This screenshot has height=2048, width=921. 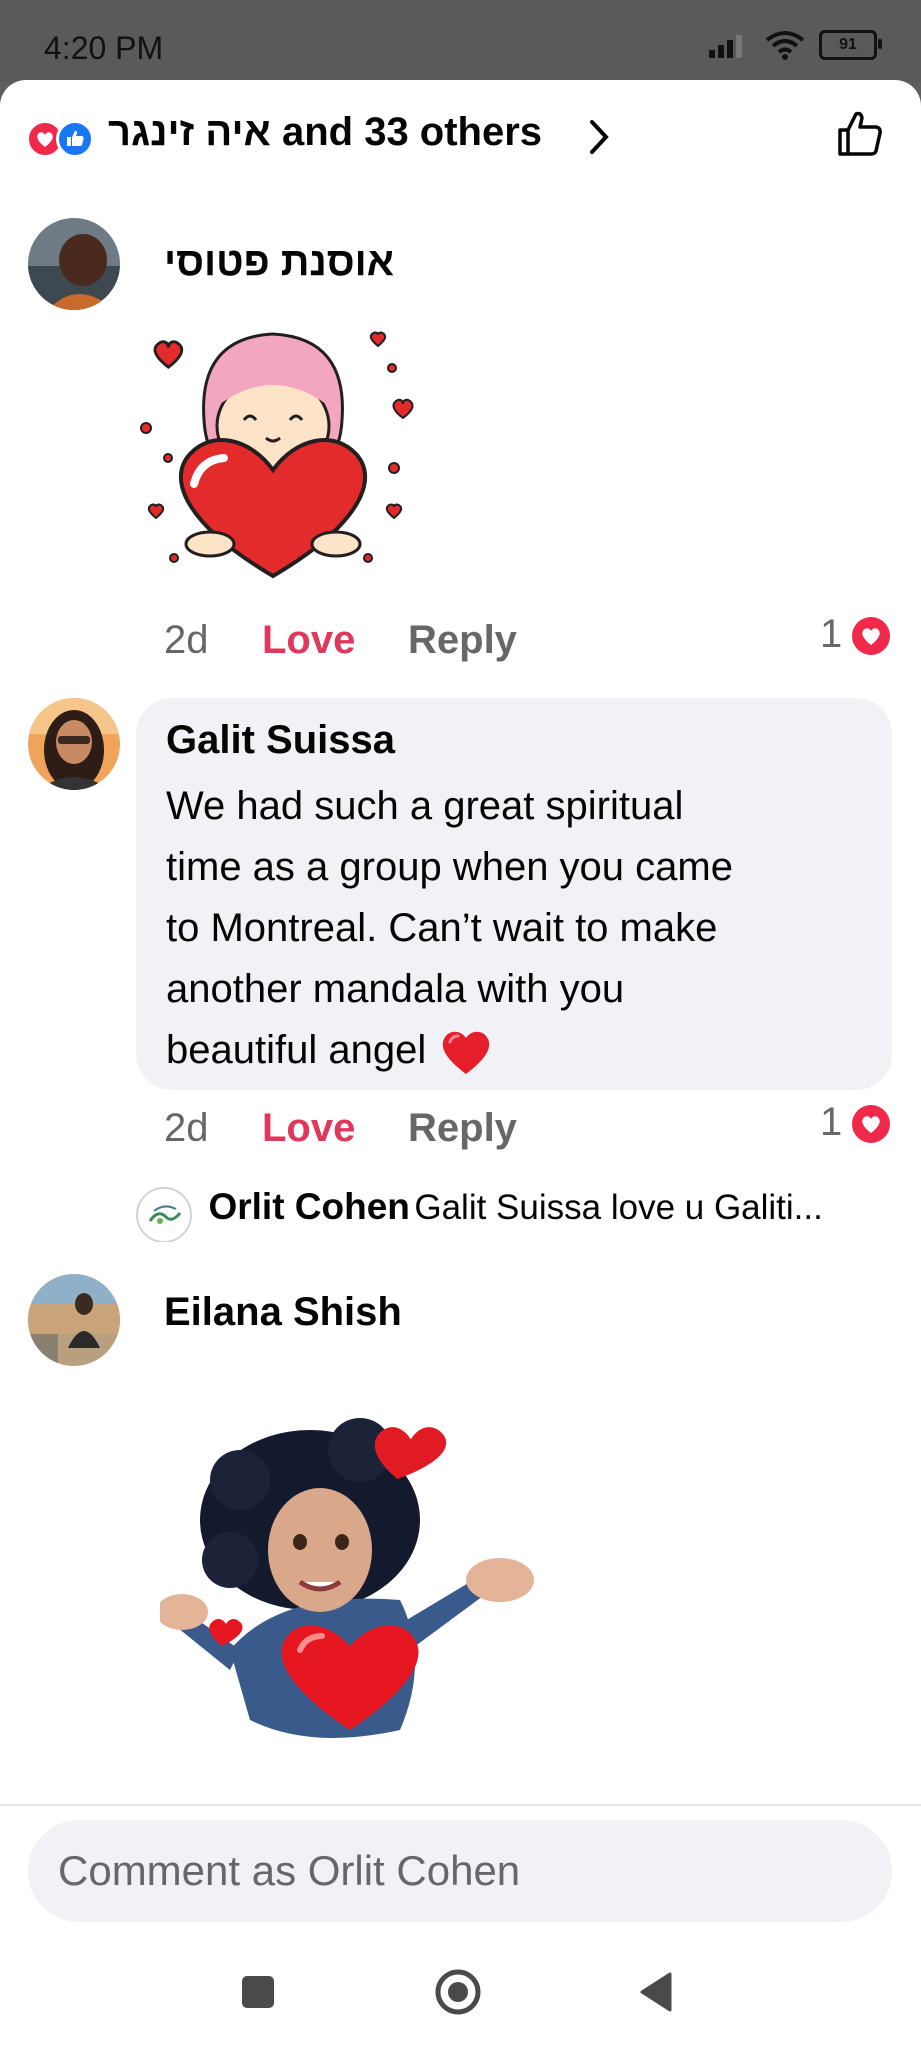 What do you see at coordinates (442, 928) in the screenshot?
I see `comment-line: to Montreal. Can’t wait to make` at bounding box center [442, 928].